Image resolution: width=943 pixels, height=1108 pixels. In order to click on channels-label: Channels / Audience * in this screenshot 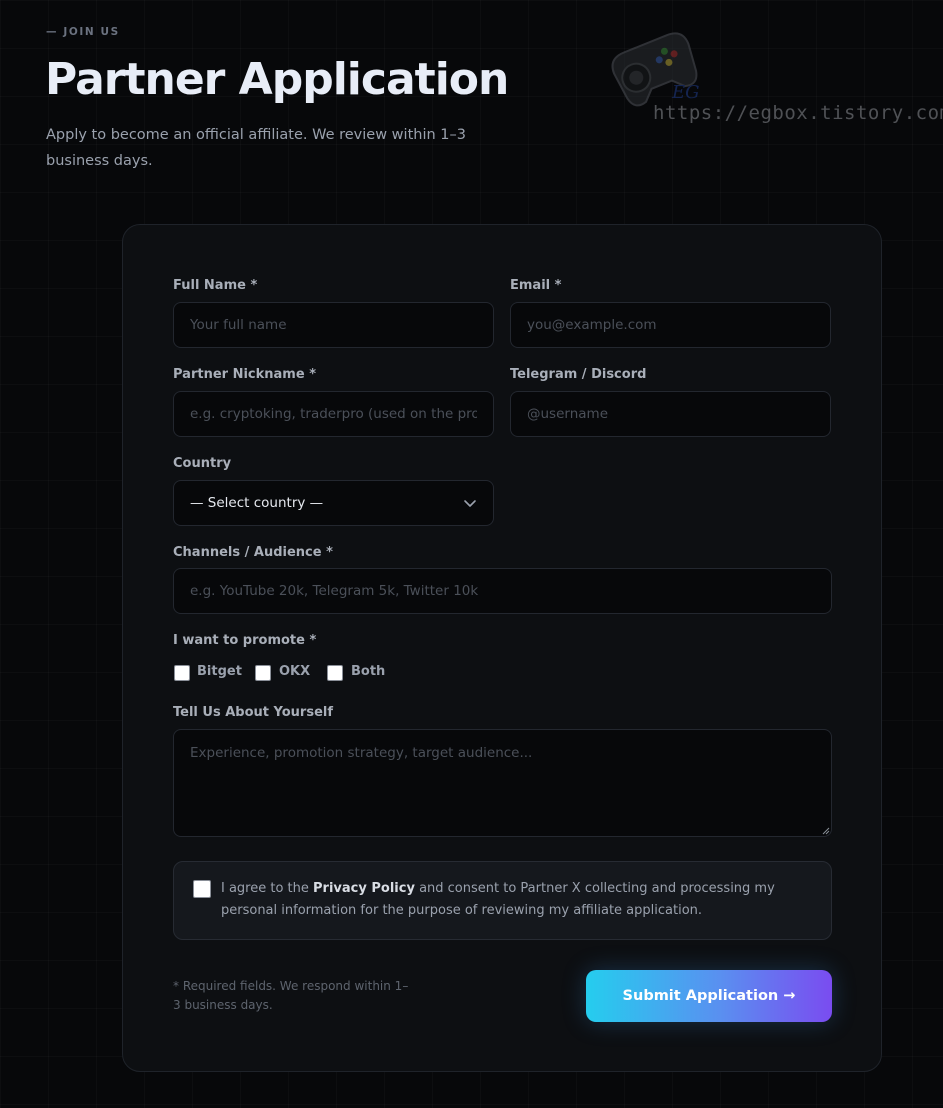, I will do `click(253, 552)`.